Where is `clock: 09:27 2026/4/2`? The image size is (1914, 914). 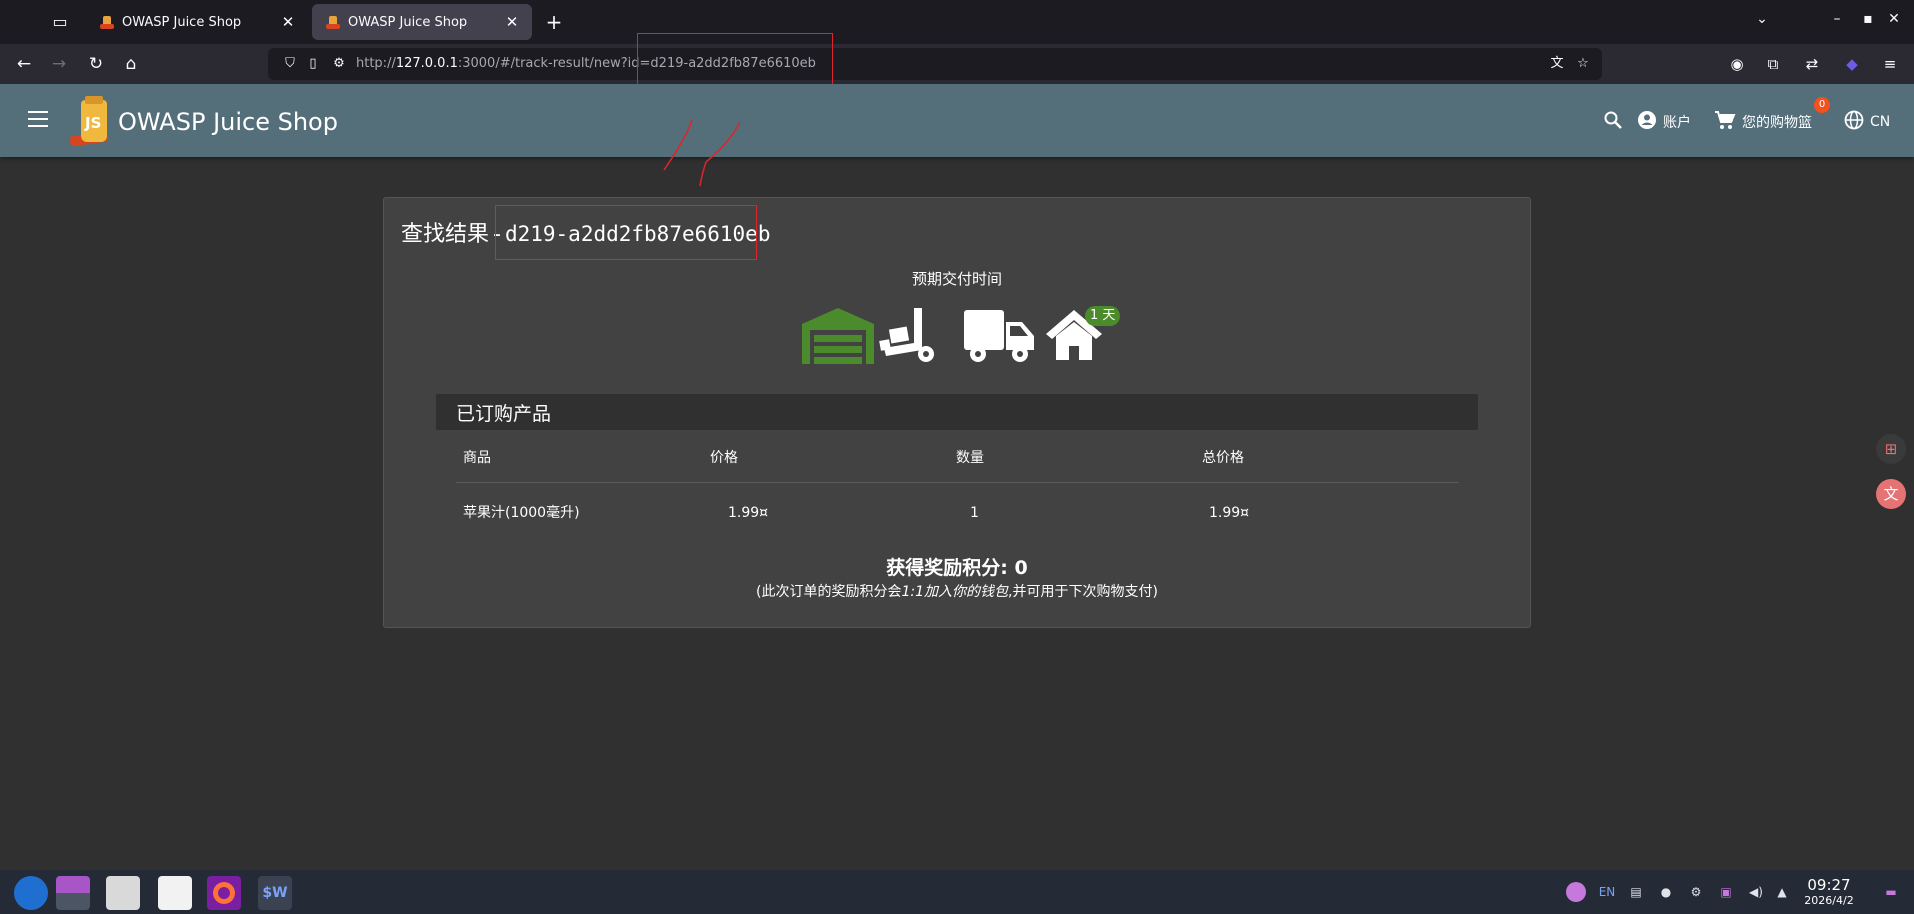 clock: 09:27 2026/4/2 is located at coordinates (1829, 892).